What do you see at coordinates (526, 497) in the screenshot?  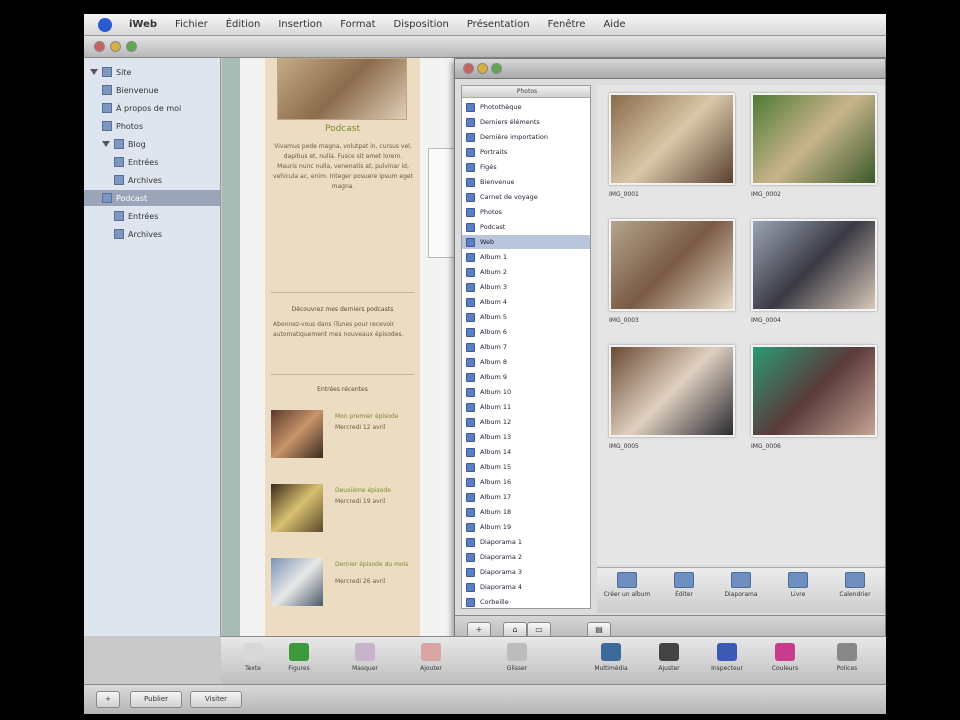 I see `source-item: Album 17` at bounding box center [526, 497].